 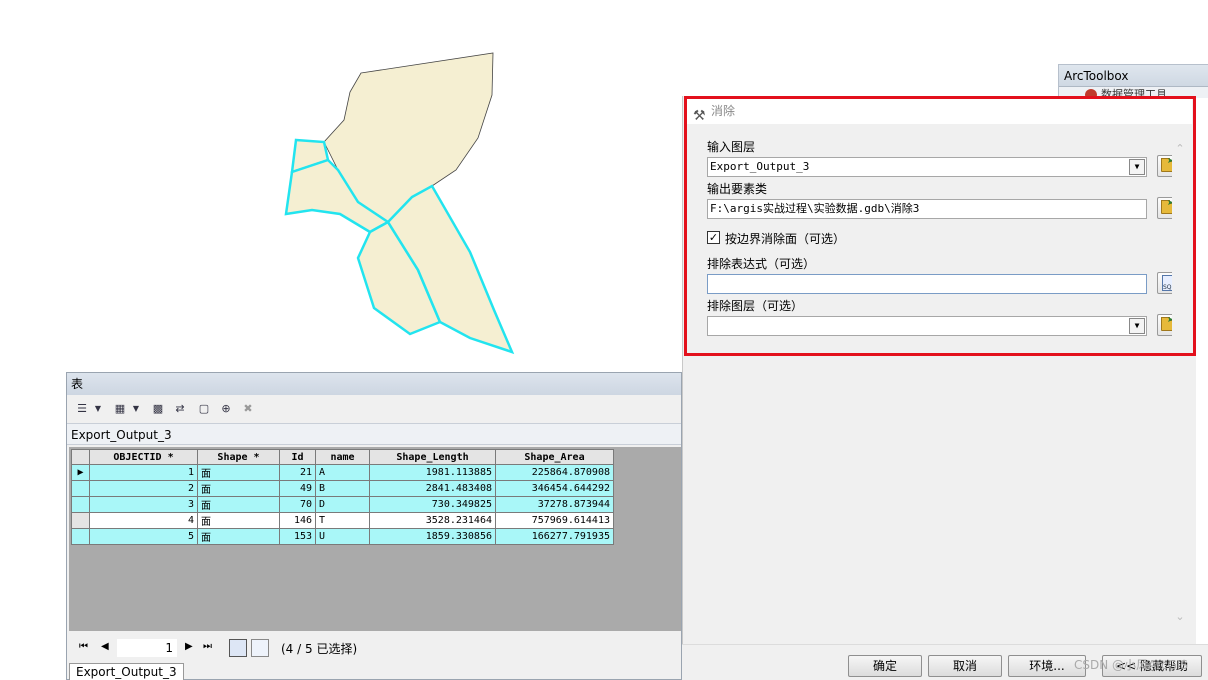 What do you see at coordinates (248, 409) in the screenshot?
I see `delete-selected-icon: ✖` at bounding box center [248, 409].